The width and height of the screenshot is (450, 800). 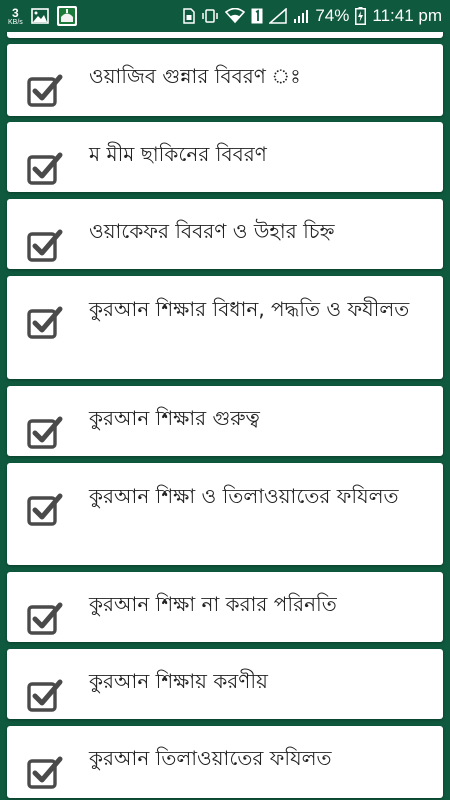 I want to click on list-item-label: ওয়াকেফর বিবরণ ও উহার চিহ্ন, so click(x=212, y=231).